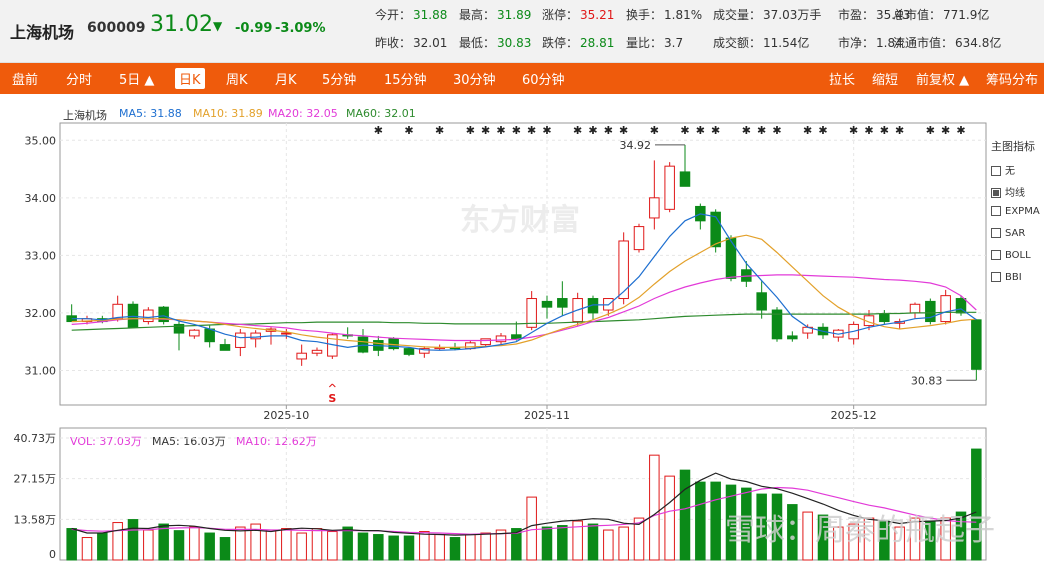  Describe the element at coordinates (52, 554) in the screenshot. I see `volume-tick-label: 0` at that location.